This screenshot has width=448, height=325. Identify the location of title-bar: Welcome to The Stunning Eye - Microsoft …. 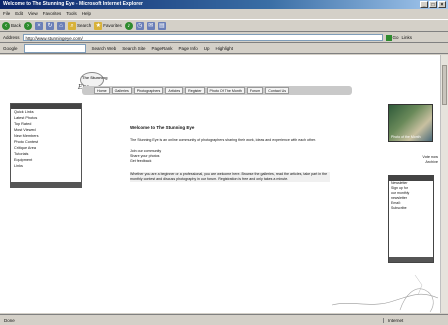
(224, 4).